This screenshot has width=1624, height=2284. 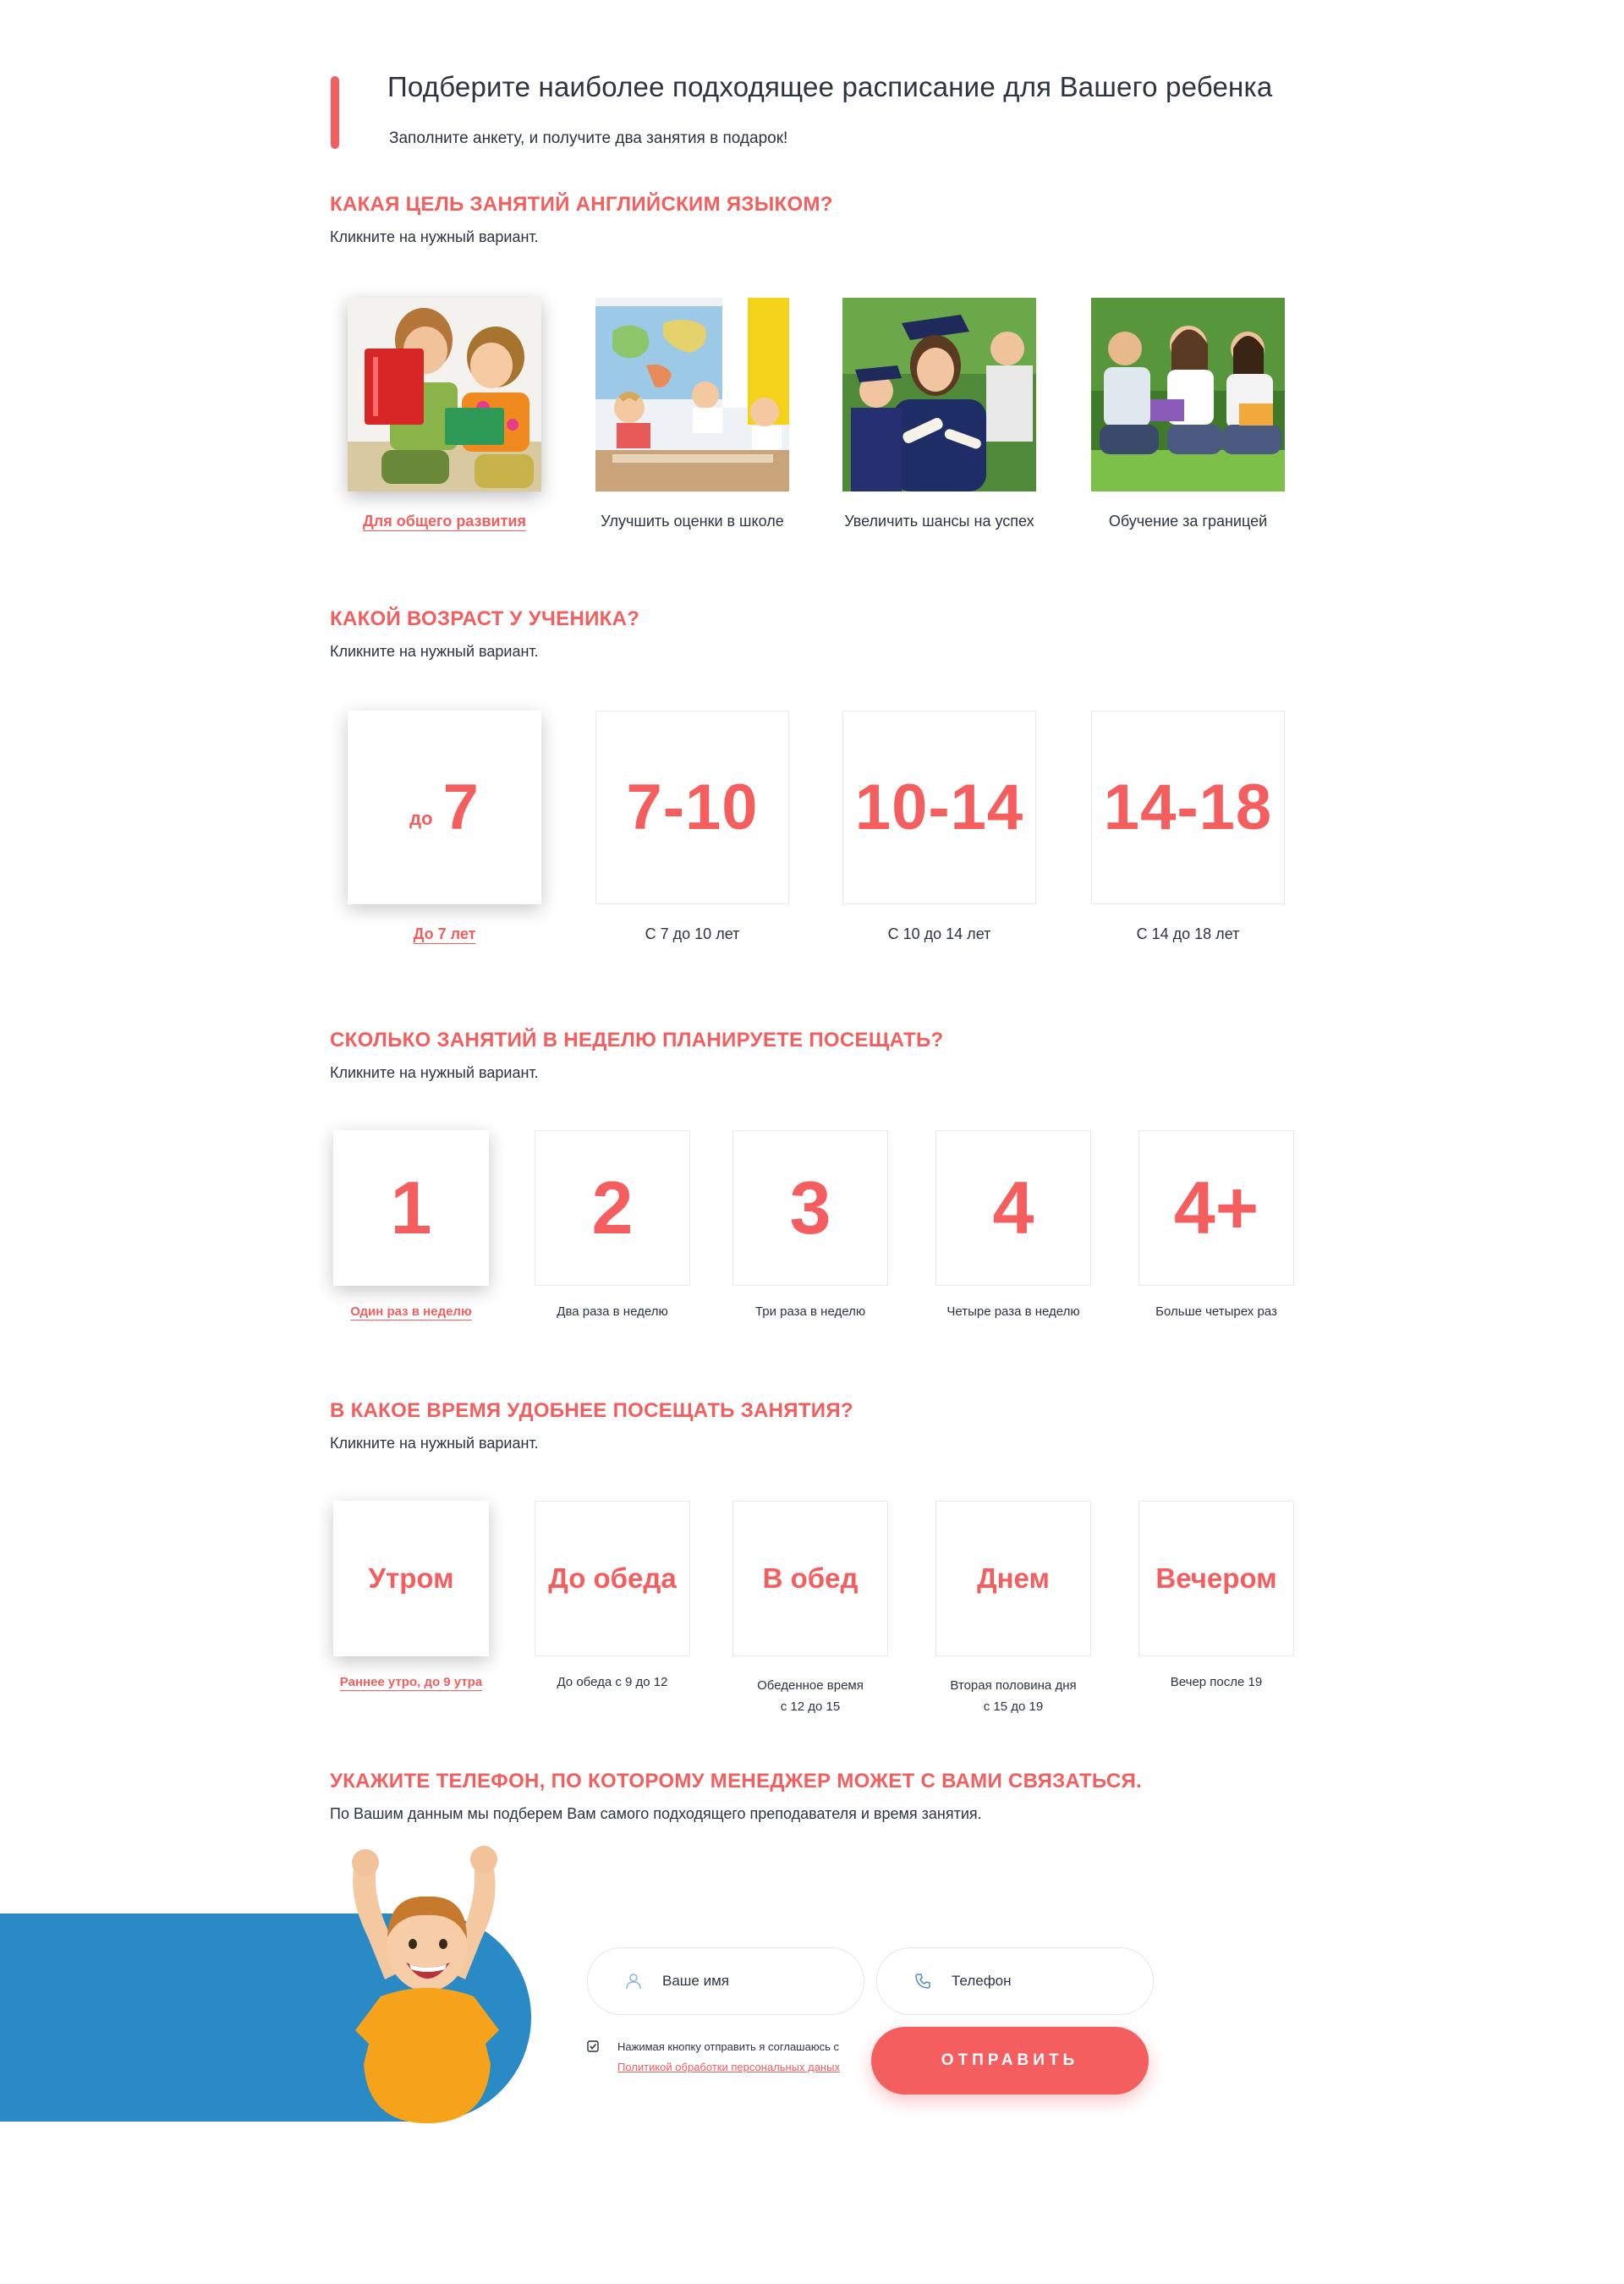 I want to click on frequency-option-1: 1, so click(x=411, y=1208).